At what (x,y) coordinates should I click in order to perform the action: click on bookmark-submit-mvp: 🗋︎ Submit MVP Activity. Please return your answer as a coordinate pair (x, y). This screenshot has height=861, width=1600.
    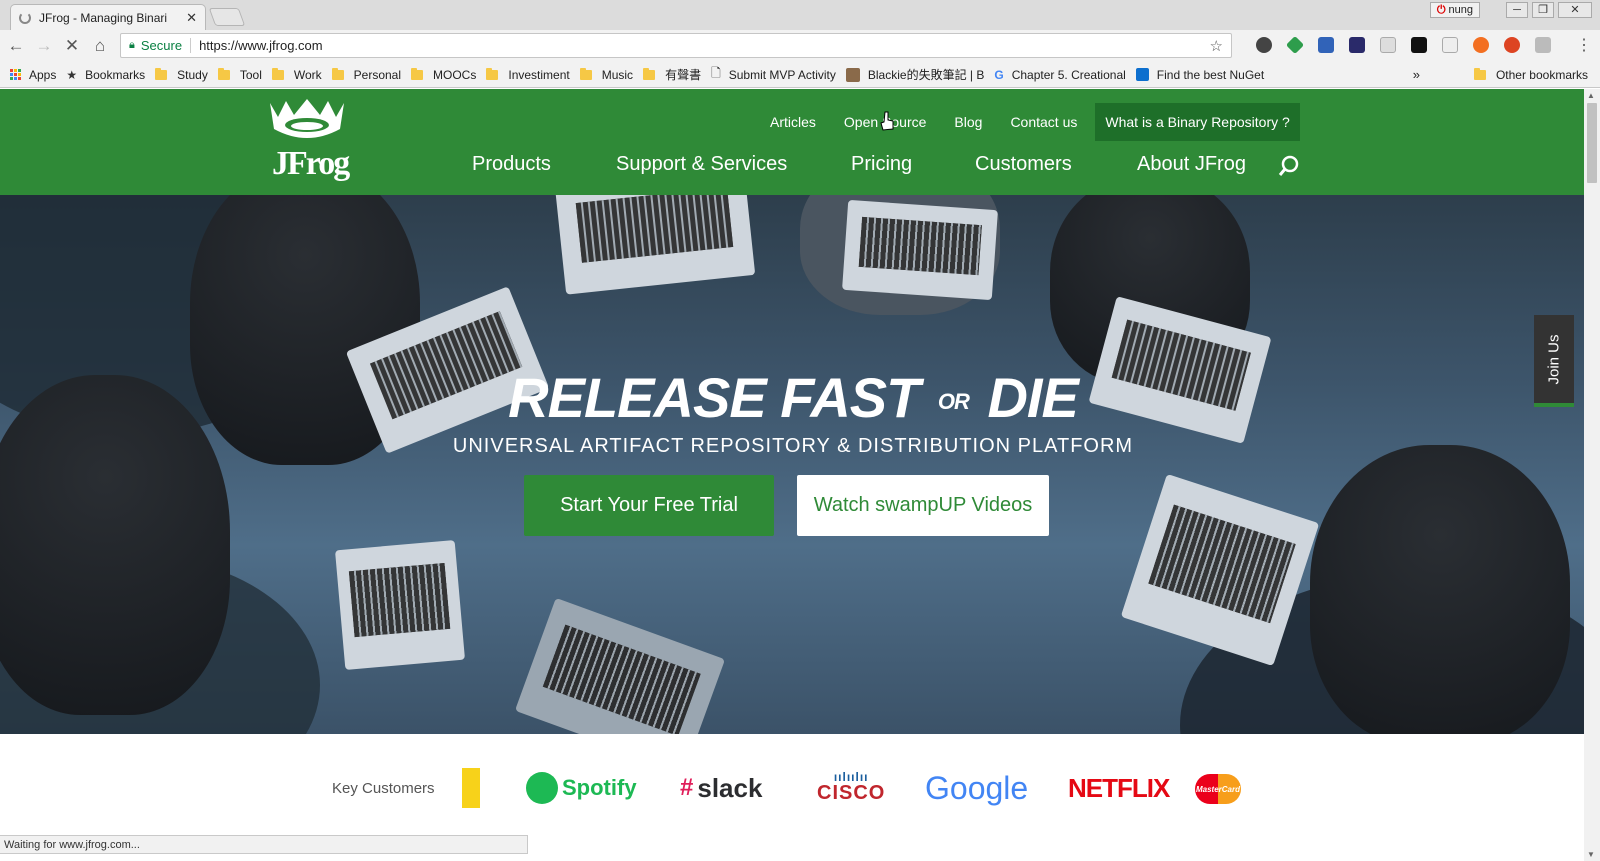
    Looking at the image, I should click on (773, 74).